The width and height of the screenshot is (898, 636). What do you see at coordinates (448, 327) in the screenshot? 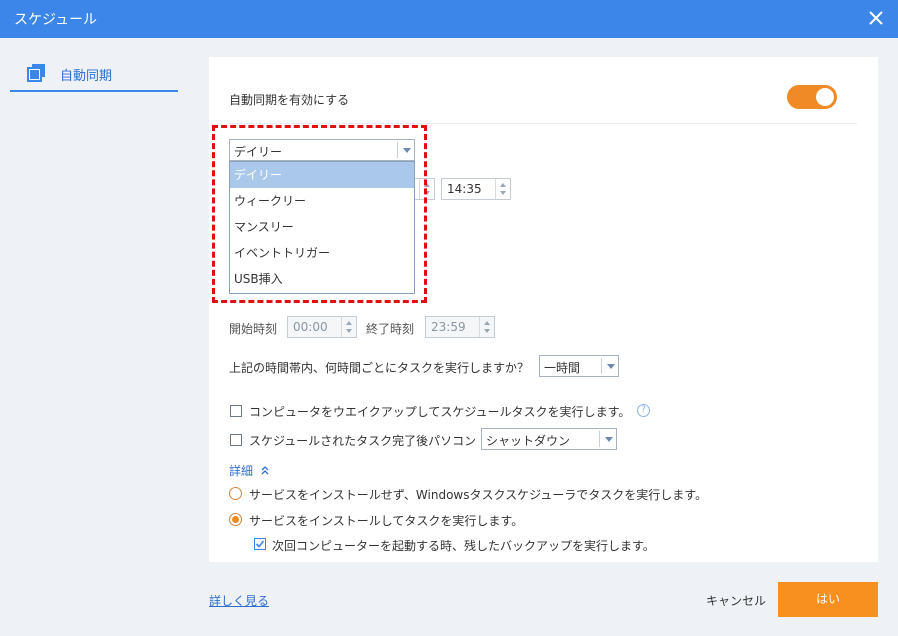
I see `end-time-value: 23:59` at bounding box center [448, 327].